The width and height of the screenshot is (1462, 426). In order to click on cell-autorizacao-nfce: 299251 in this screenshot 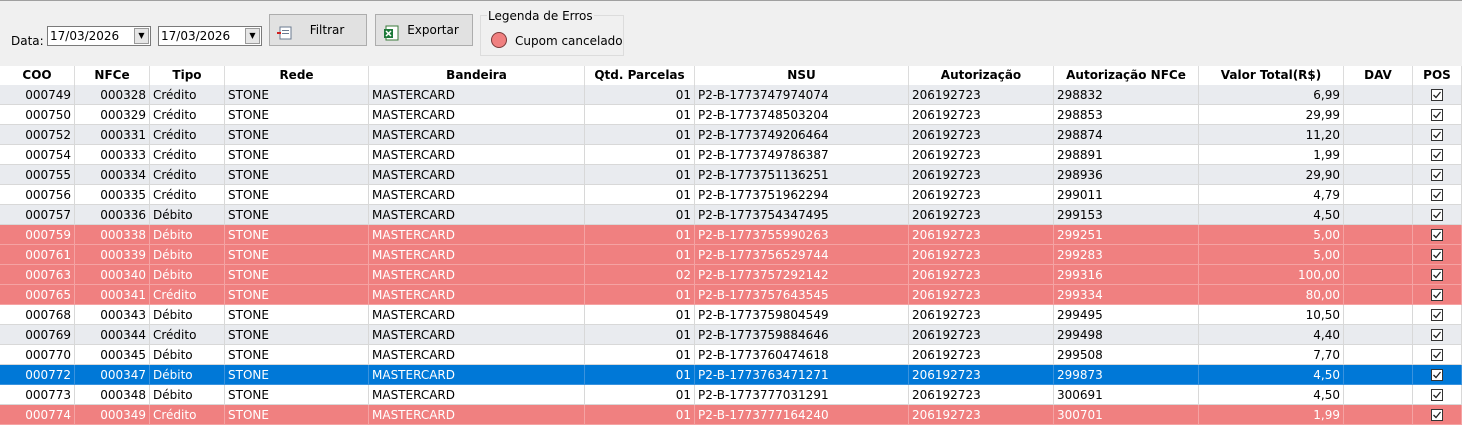, I will do `click(1126, 235)`.